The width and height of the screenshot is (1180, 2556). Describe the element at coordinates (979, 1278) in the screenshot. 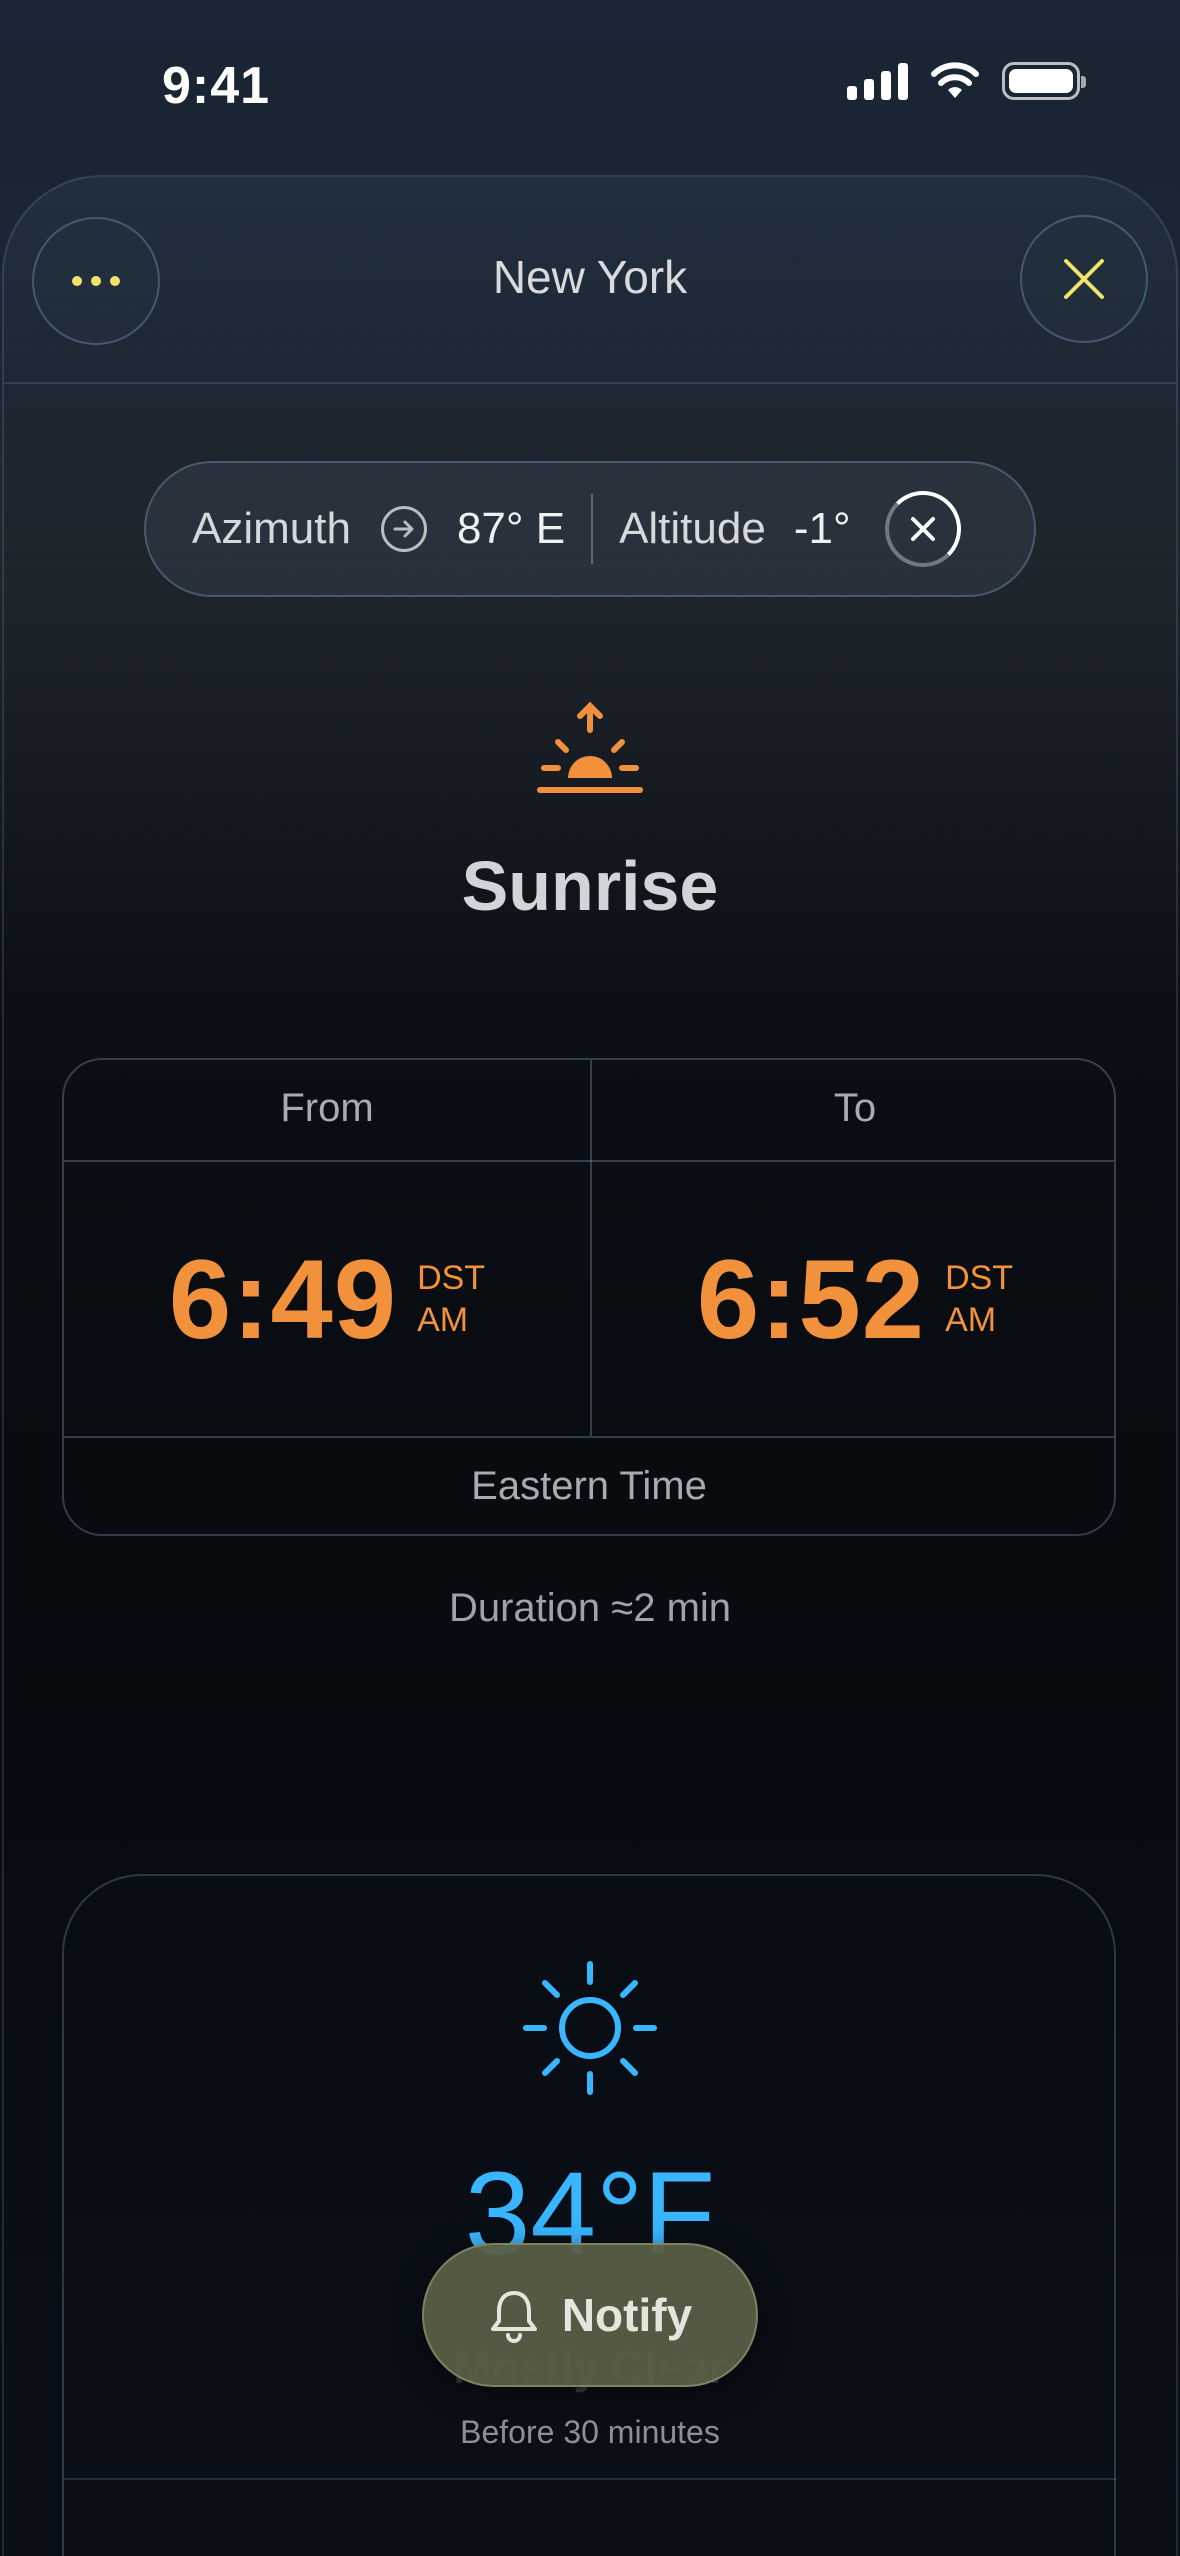

I see `to-zone: DST` at that location.